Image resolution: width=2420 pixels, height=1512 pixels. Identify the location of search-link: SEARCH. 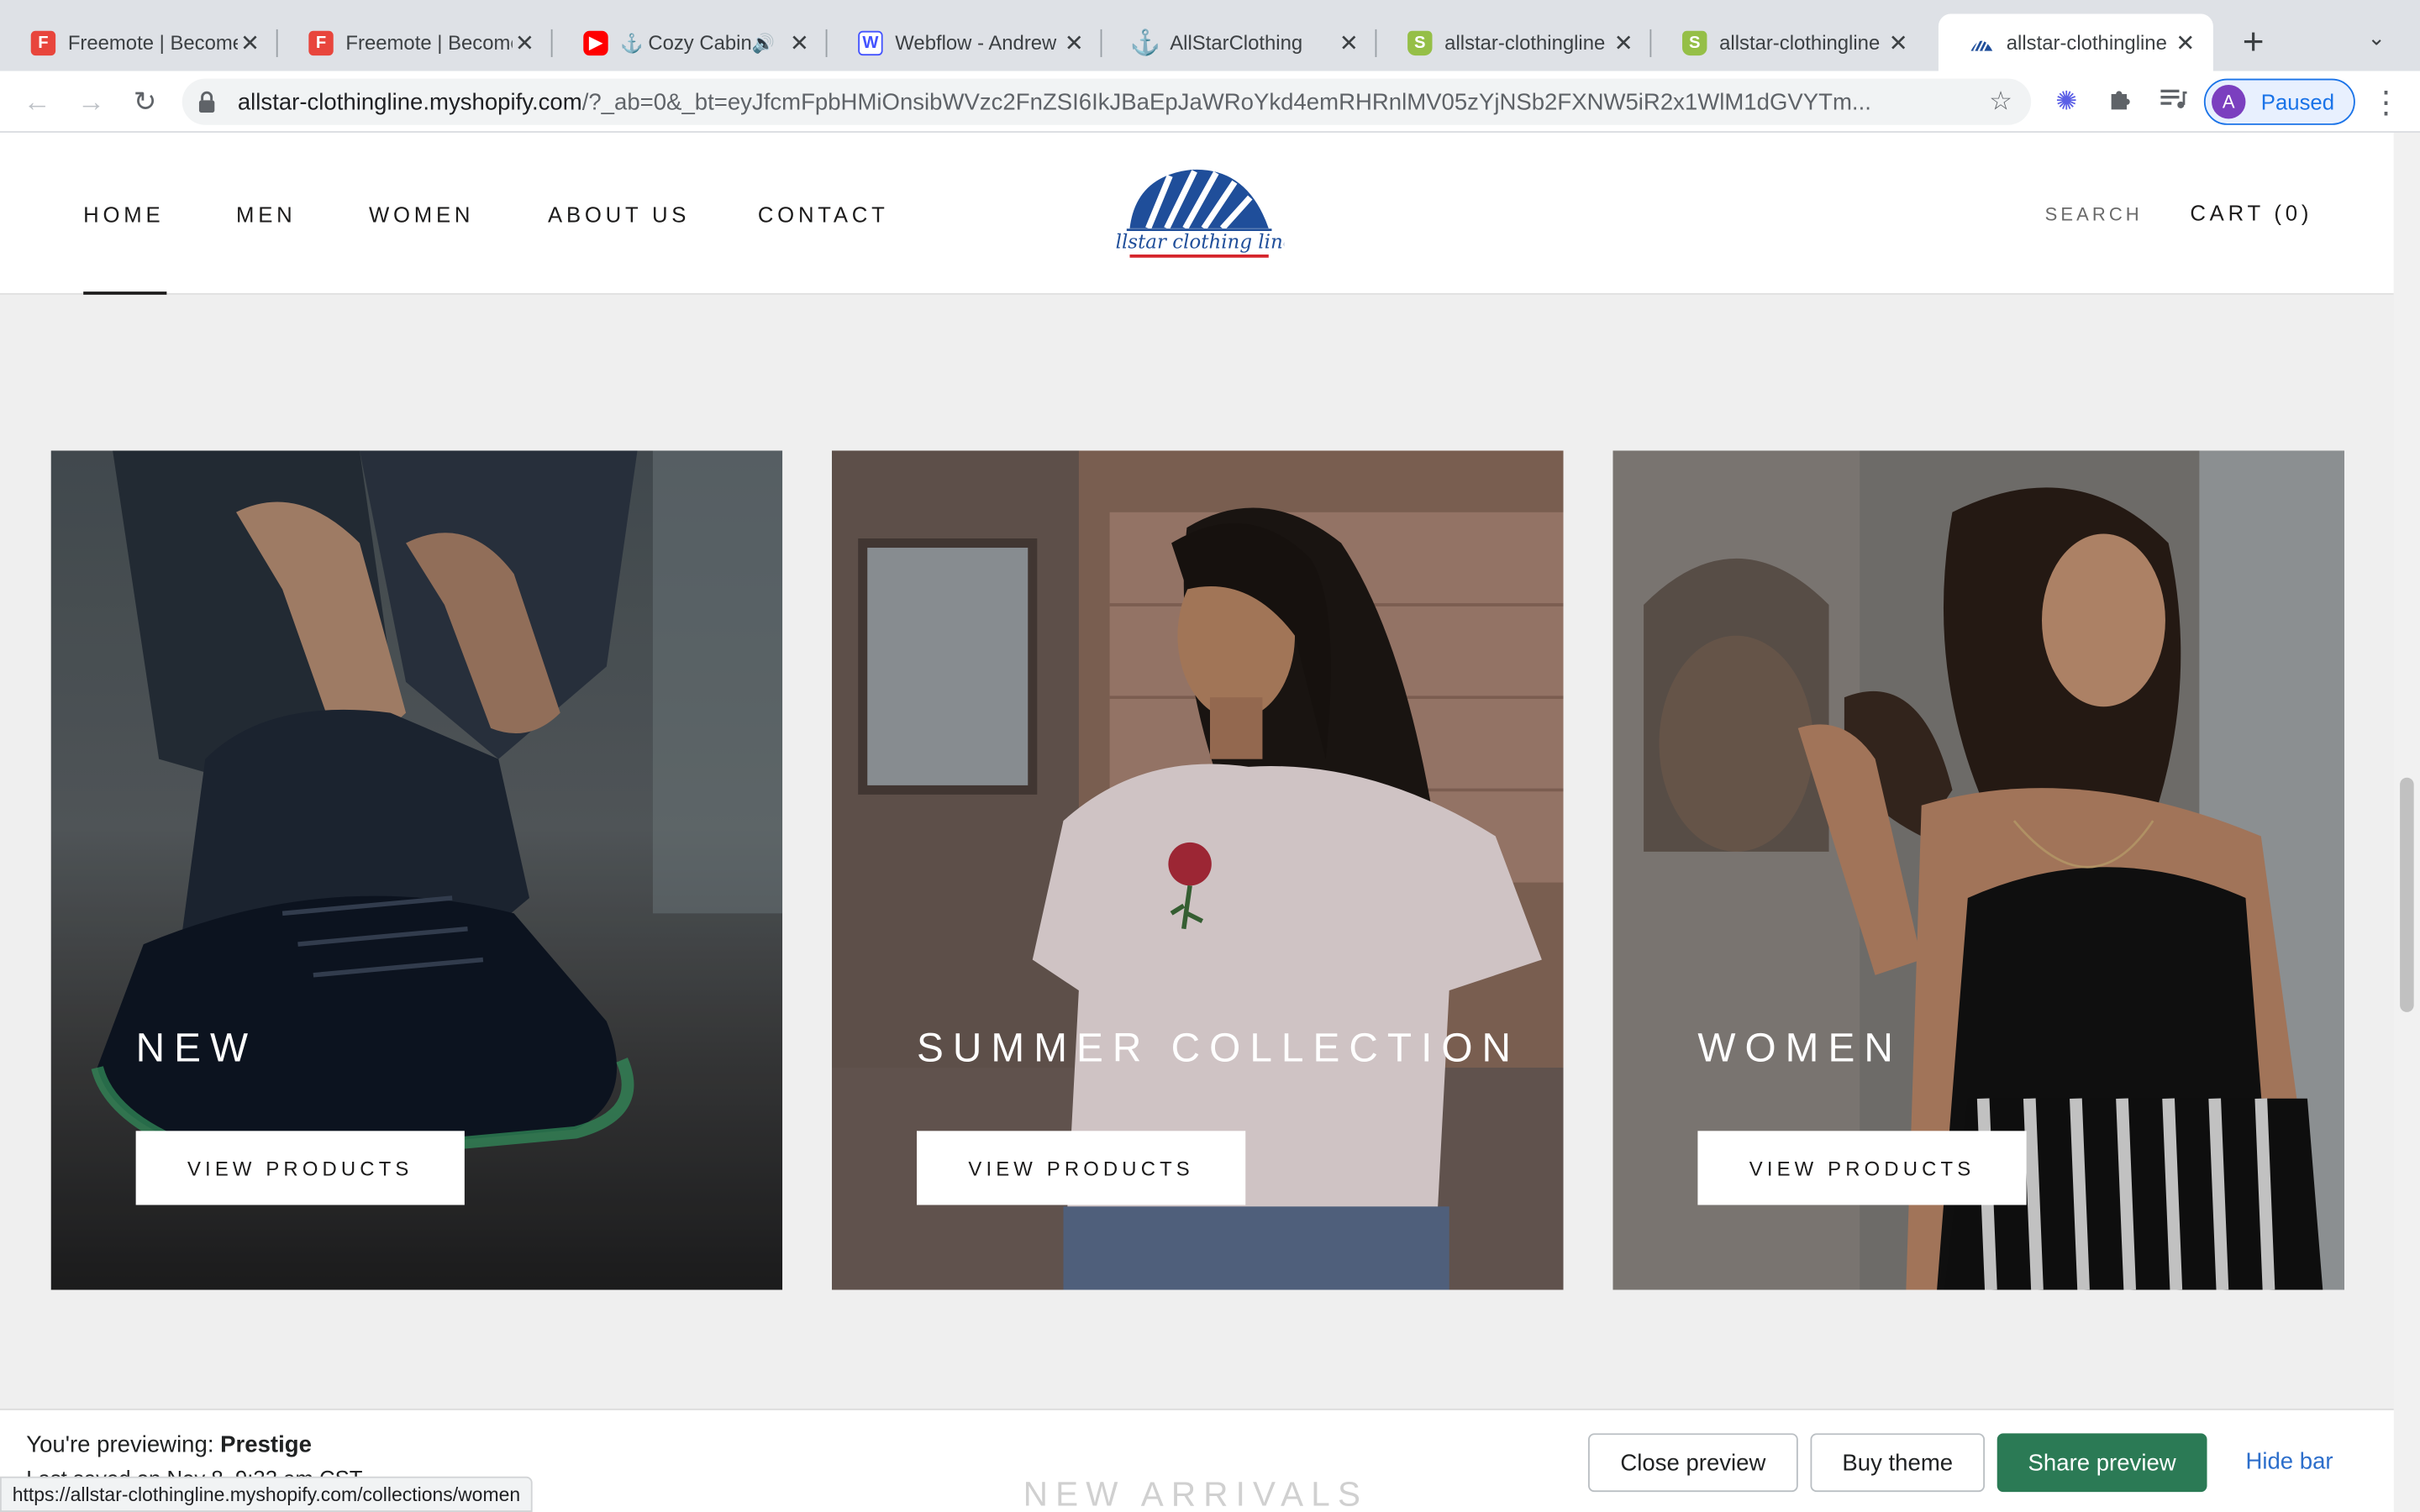
(2094, 214).